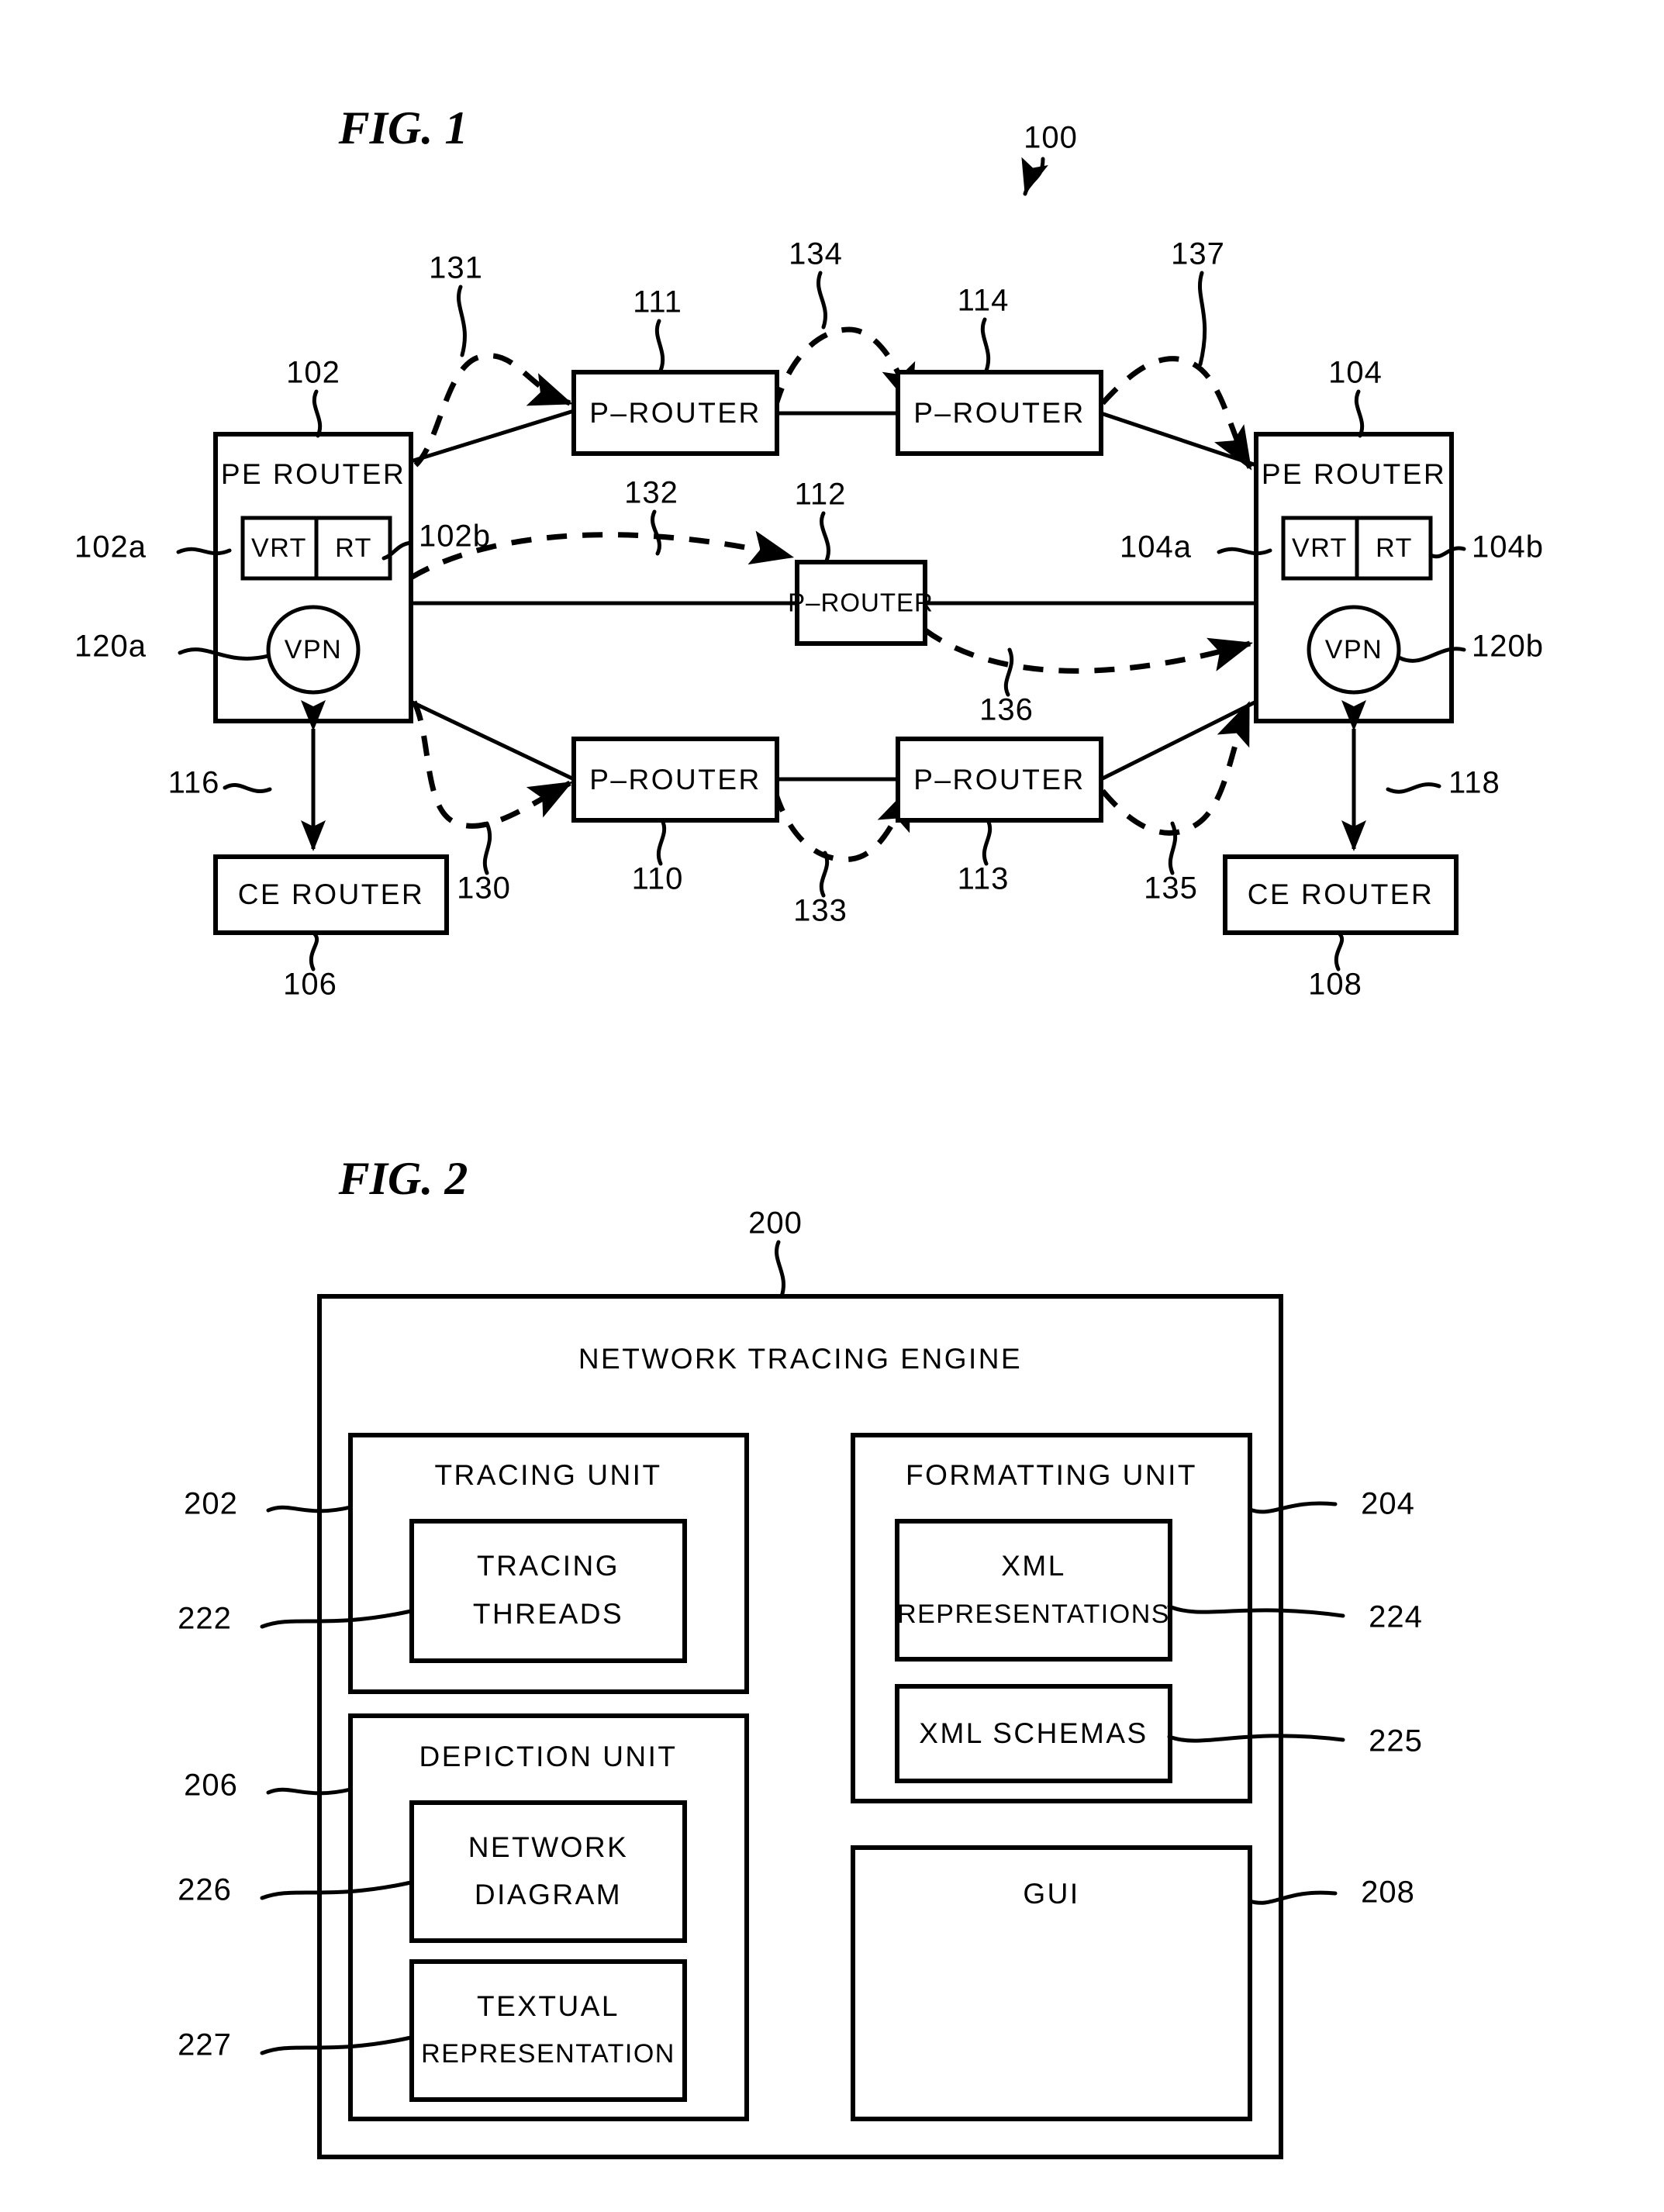  What do you see at coordinates (1008, 672) in the screenshot?
I see `ref-136-leader` at bounding box center [1008, 672].